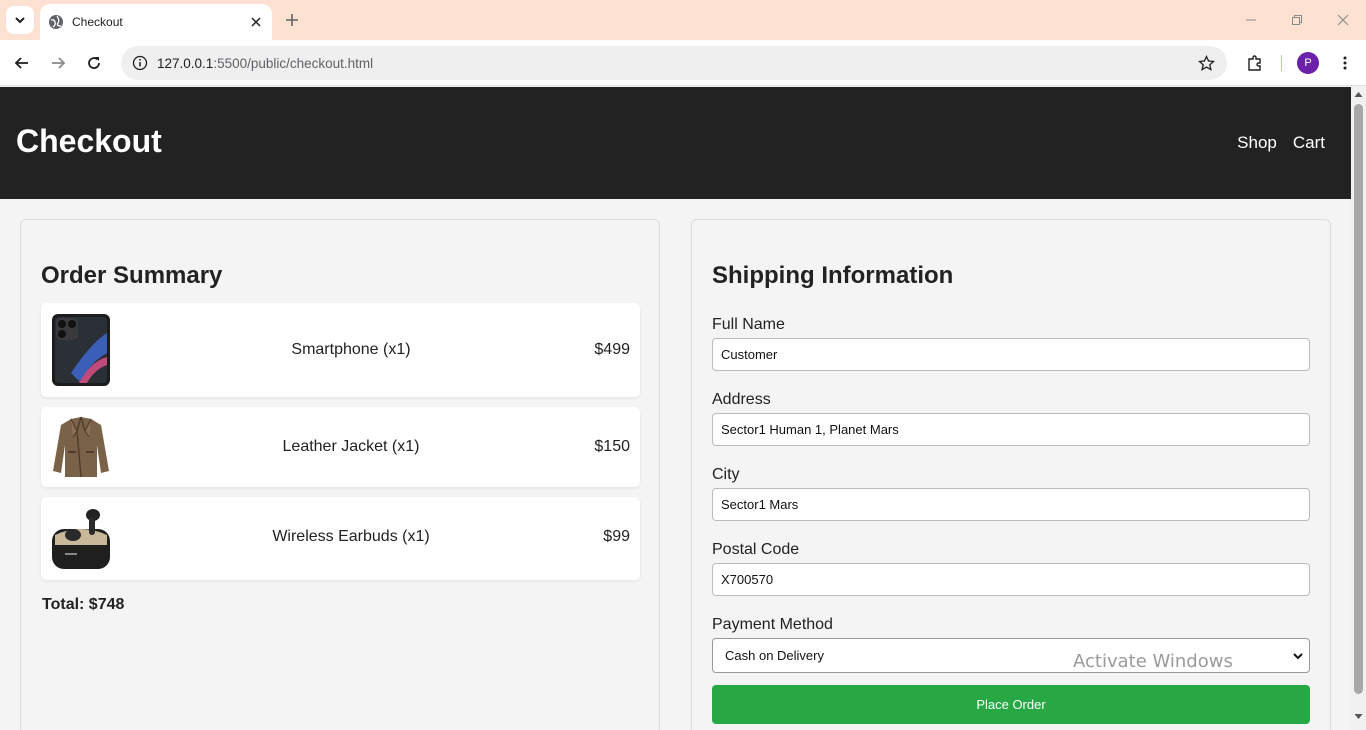  Describe the element at coordinates (748, 324) in the screenshot. I see `full-name-label: Full Name` at that location.